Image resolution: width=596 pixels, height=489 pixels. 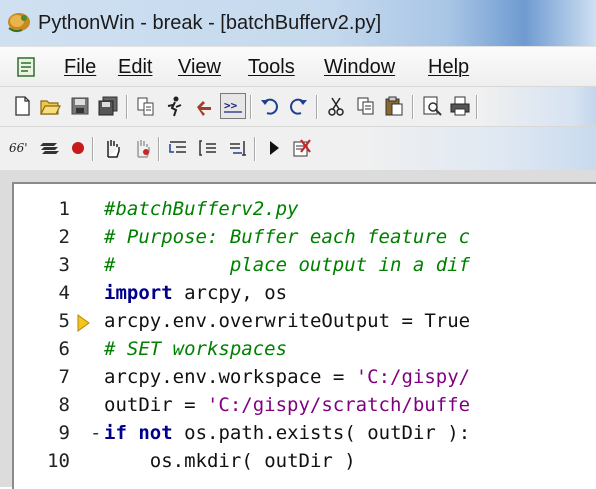 I want to click on hand-icon, so click(x=112, y=148).